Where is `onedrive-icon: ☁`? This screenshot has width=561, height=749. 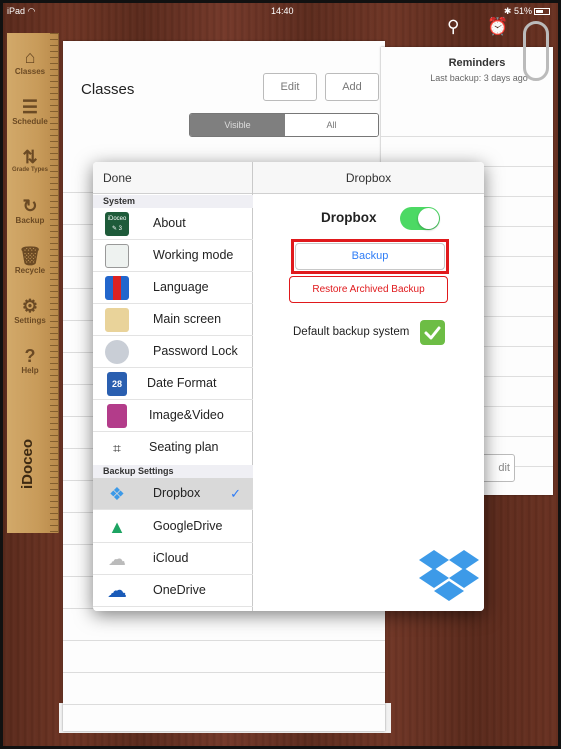 onedrive-icon: ☁ is located at coordinates (117, 591).